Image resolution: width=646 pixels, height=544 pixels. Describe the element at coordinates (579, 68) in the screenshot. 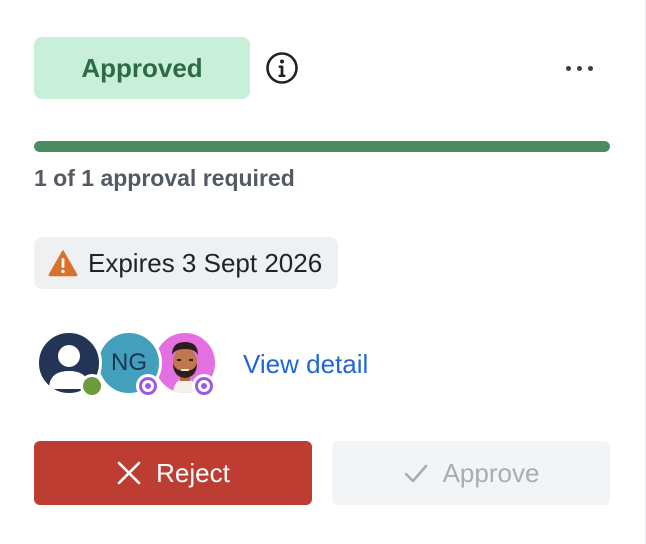

I see `more-actions-button` at that location.